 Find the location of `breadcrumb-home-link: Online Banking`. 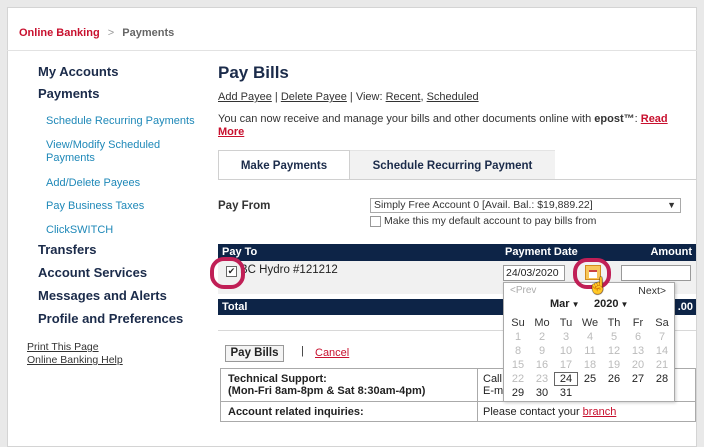

breadcrumb-home-link: Online Banking is located at coordinates (59, 33).